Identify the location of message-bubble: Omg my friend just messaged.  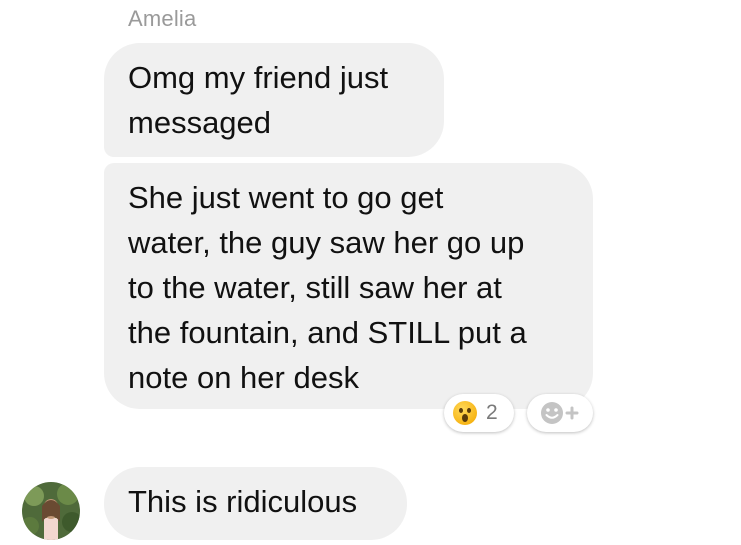
(274, 100).